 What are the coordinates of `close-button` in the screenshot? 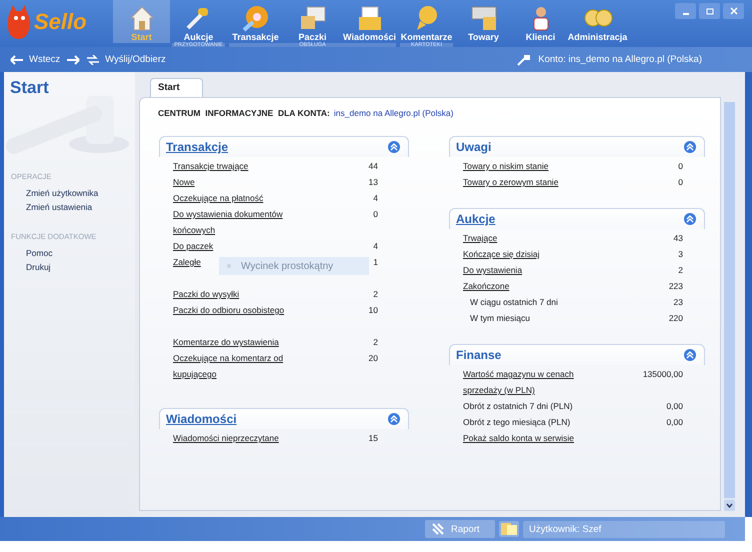 It's located at (733, 11).